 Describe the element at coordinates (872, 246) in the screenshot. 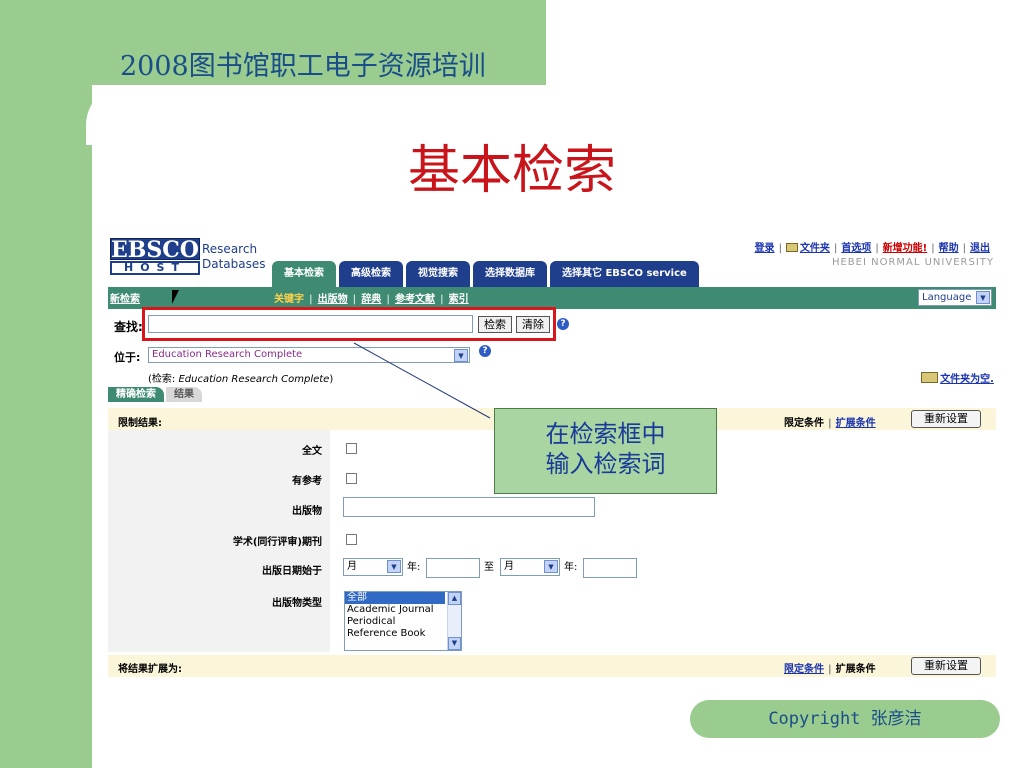

I see `top-links: 登录 | 文件夹 | 首选项 | 新增功能! | 帮助 | 退出` at that location.